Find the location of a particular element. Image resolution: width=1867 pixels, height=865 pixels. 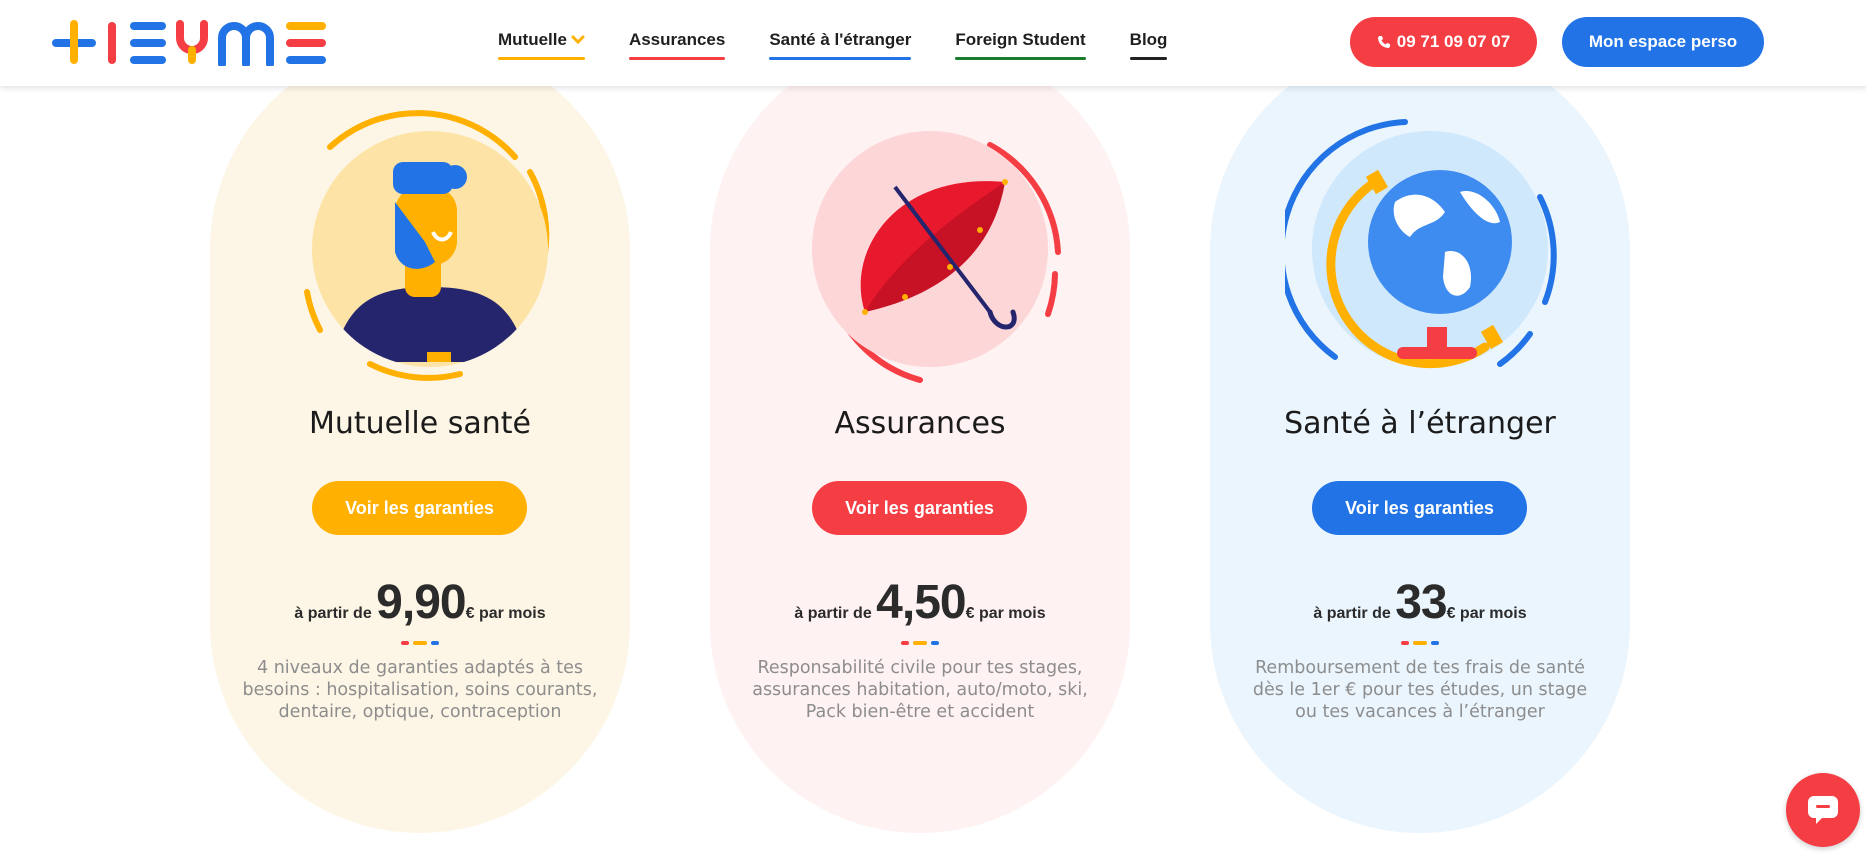

nav-item-mutuelle: Mutuelle is located at coordinates (541, 45).